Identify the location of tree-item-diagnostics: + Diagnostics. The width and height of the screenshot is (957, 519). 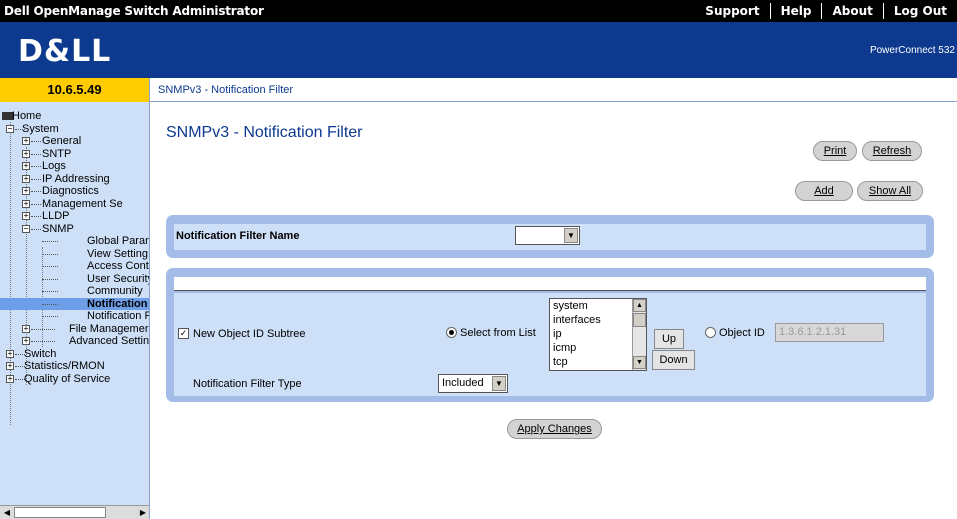
(74, 191).